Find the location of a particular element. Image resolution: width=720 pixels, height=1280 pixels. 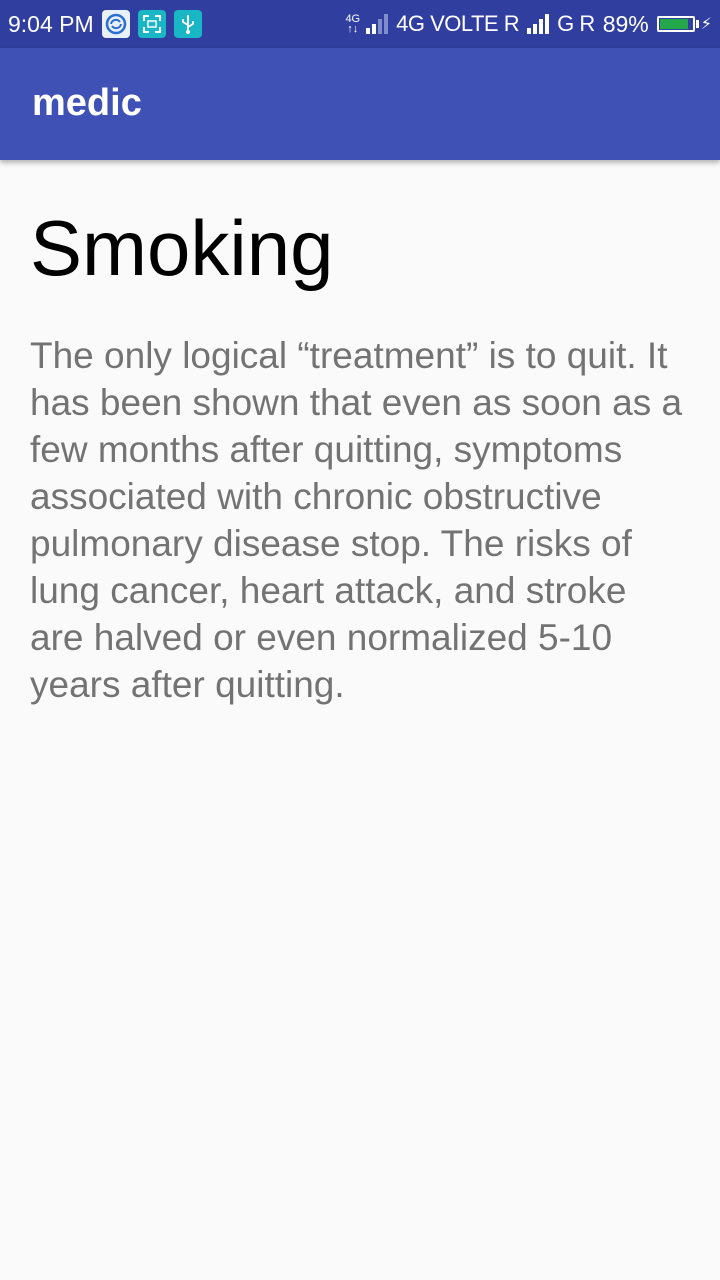

battery-level is located at coordinates (674, 24).